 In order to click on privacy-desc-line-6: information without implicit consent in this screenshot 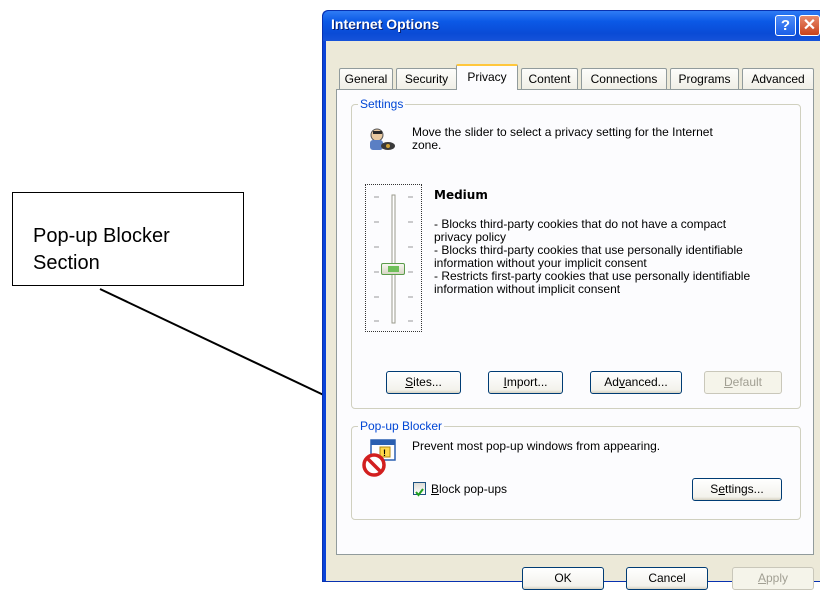, I will do `click(527, 289)`.